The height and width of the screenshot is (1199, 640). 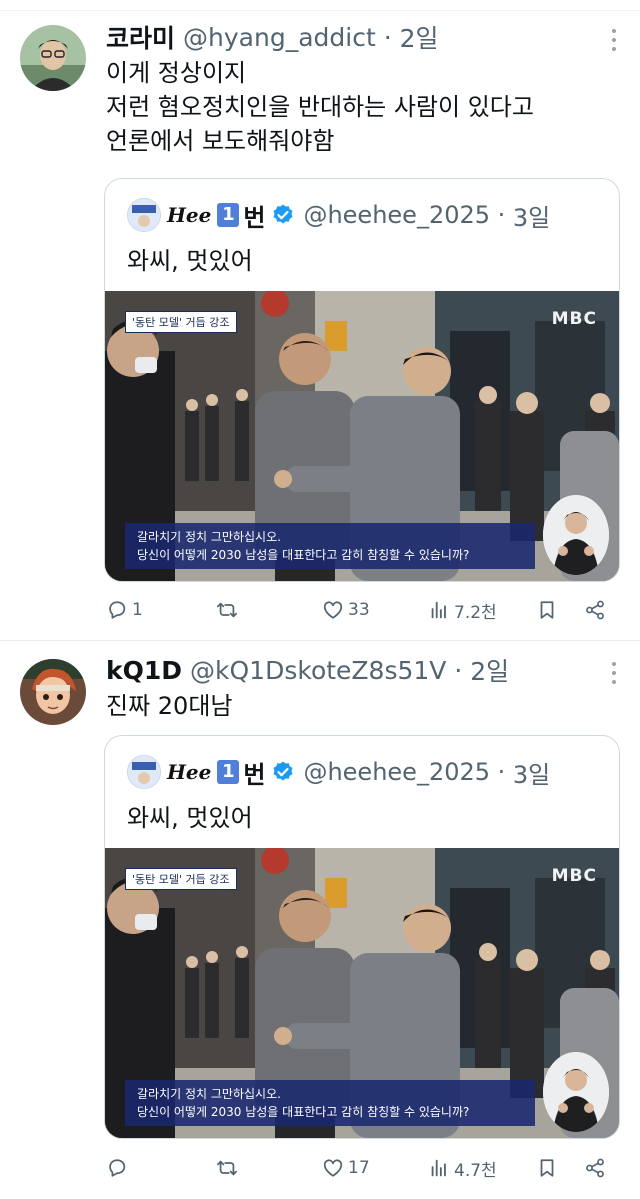 I want to click on post-text-line: 언론에서 보도해줘야함, so click(x=220, y=141).